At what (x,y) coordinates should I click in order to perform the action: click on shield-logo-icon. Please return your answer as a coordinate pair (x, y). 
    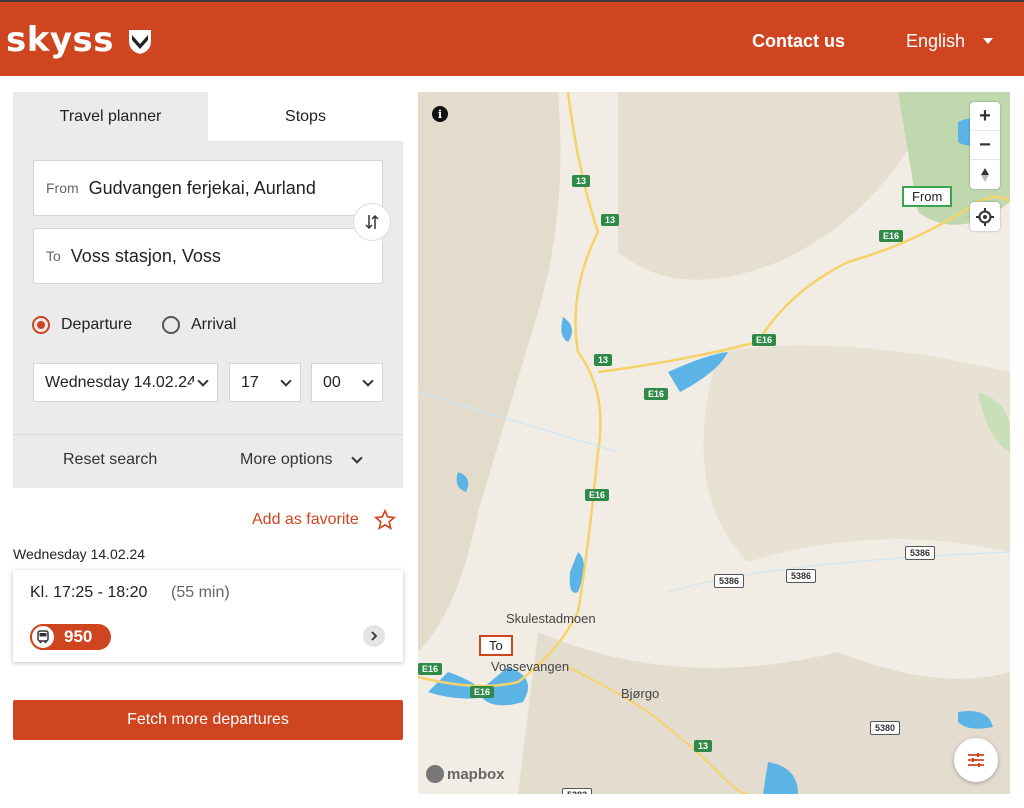
    Looking at the image, I should click on (140, 42).